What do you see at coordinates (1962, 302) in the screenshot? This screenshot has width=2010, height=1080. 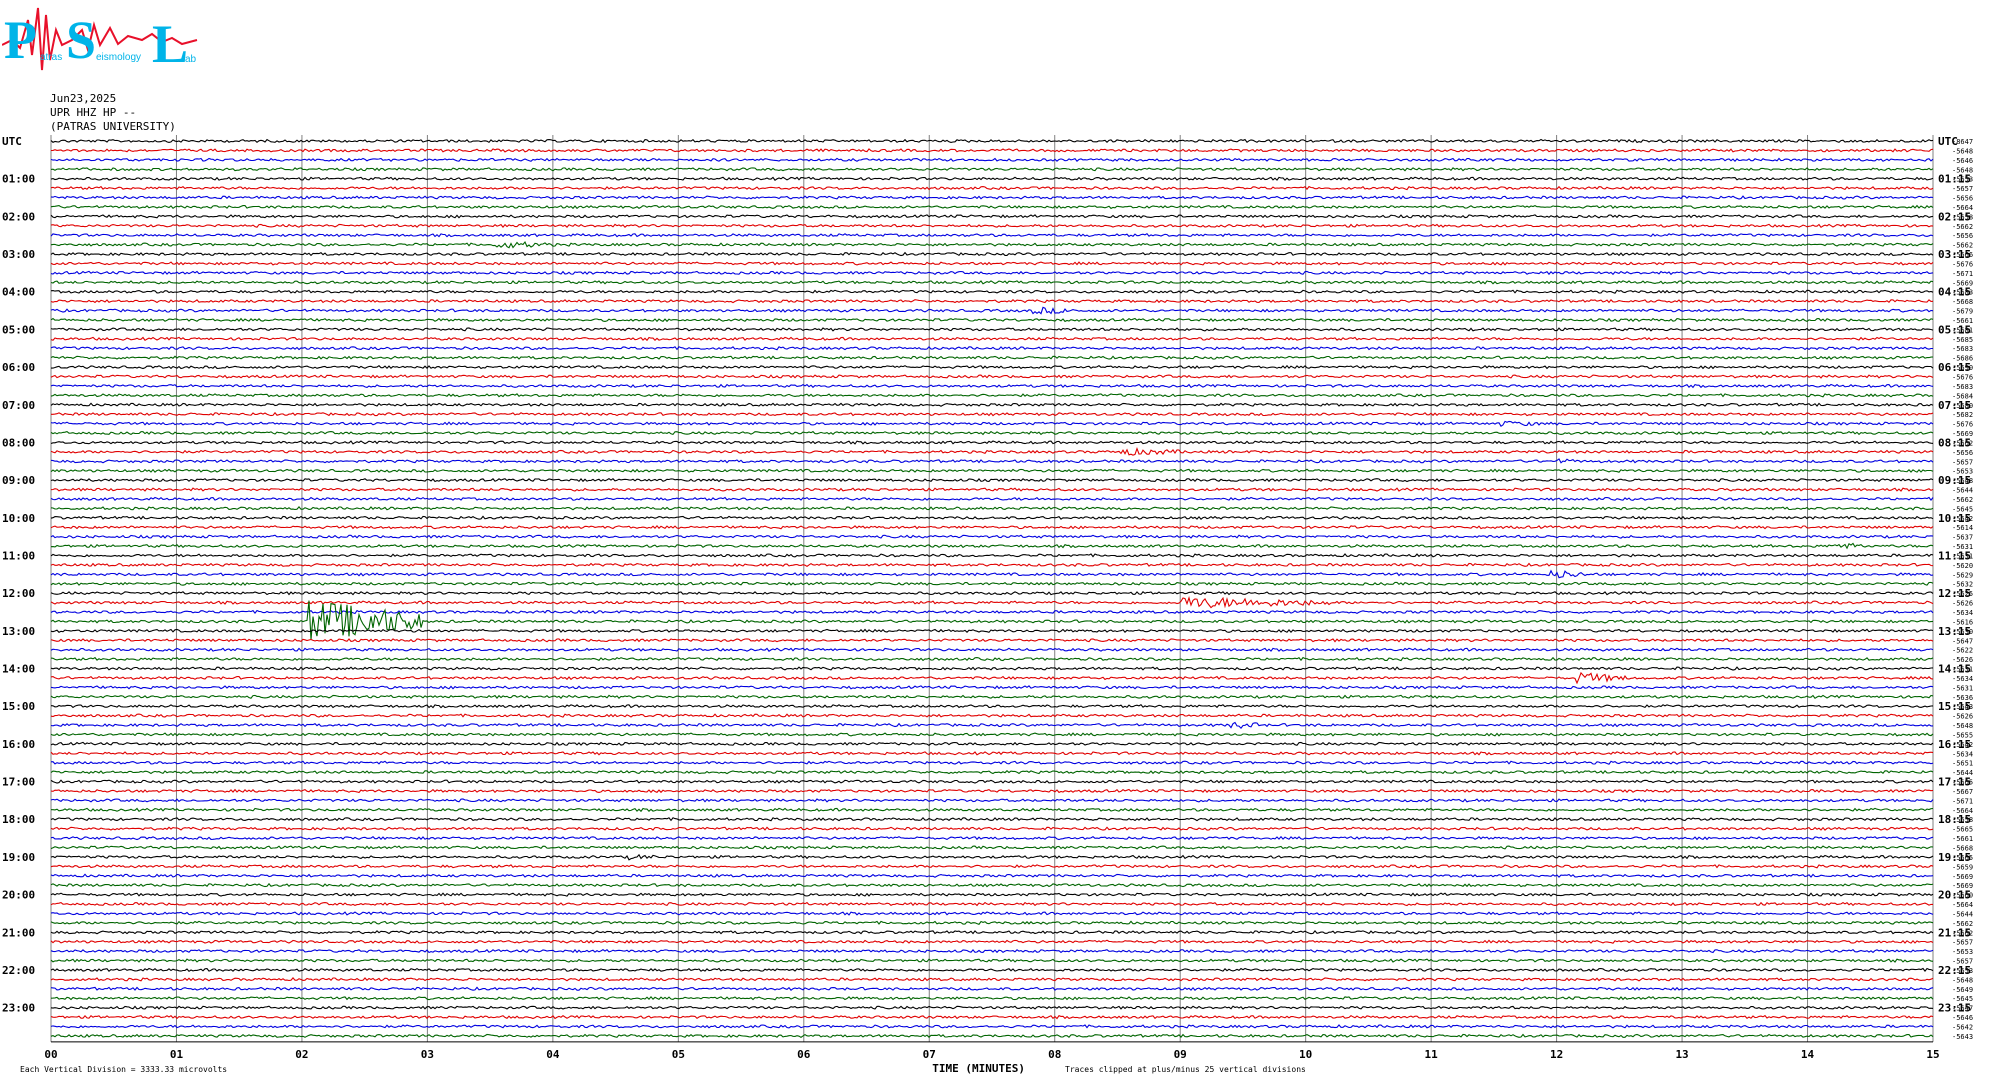 I see `trace-offset-label: -5668` at bounding box center [1962, 302].